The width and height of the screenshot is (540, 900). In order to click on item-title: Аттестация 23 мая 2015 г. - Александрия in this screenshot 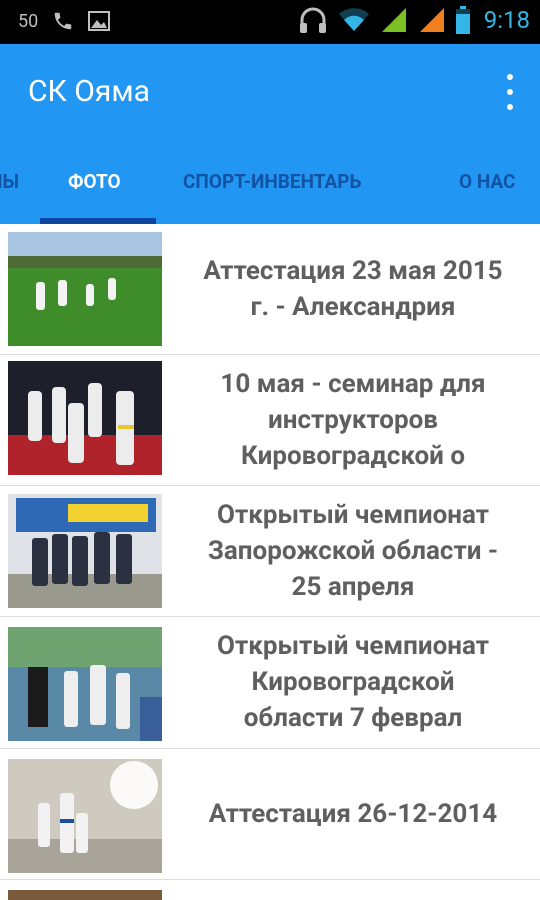, I will do `click(353, 289)`.